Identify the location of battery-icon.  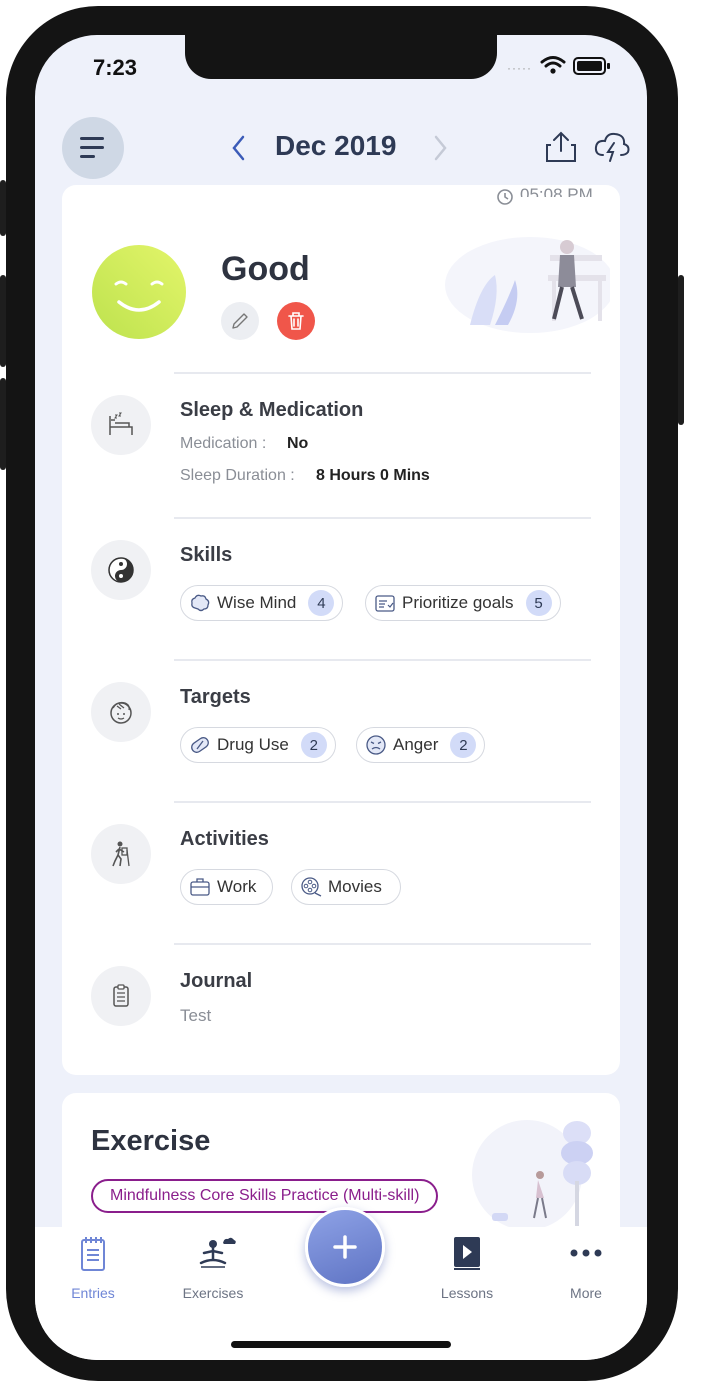
(591, 66).